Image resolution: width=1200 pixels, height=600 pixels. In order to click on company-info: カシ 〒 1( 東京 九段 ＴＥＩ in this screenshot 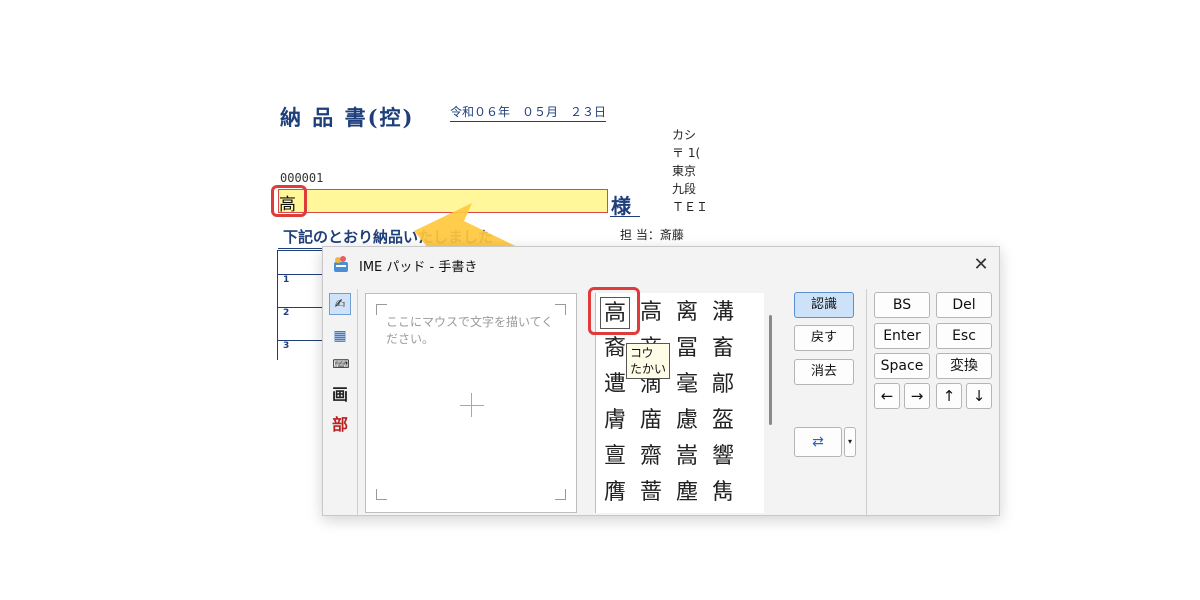, I will do `click(689, 171)`.